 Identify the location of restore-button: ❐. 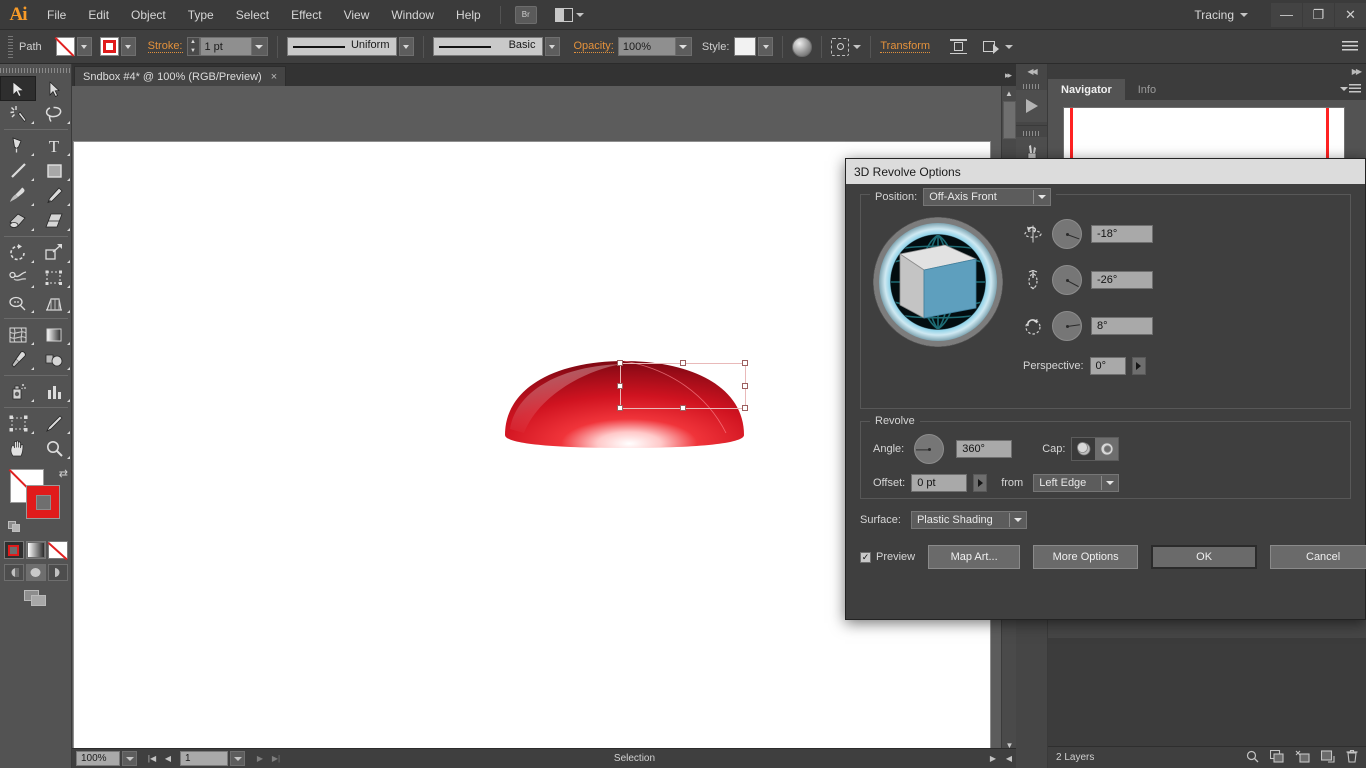
(1318, 14).